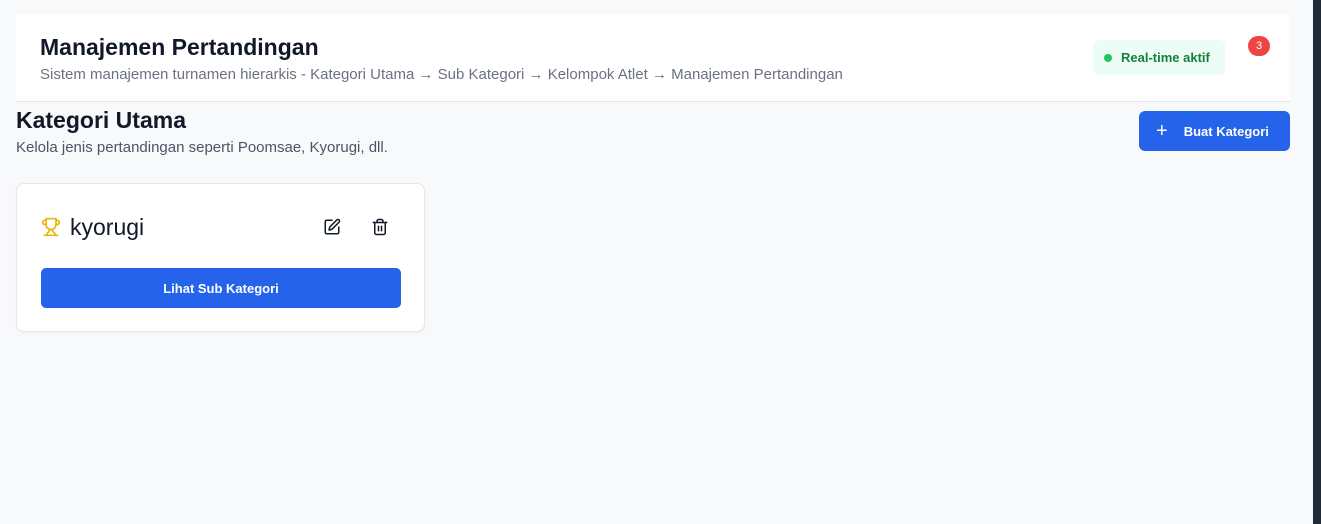 Image resolution: width=1321 pixels, height=524 pixels. Describe the element at coordinates (220, 257) in the screenshot. I see `category-card: kyorugi Lihat Sub Kategori` at that location.